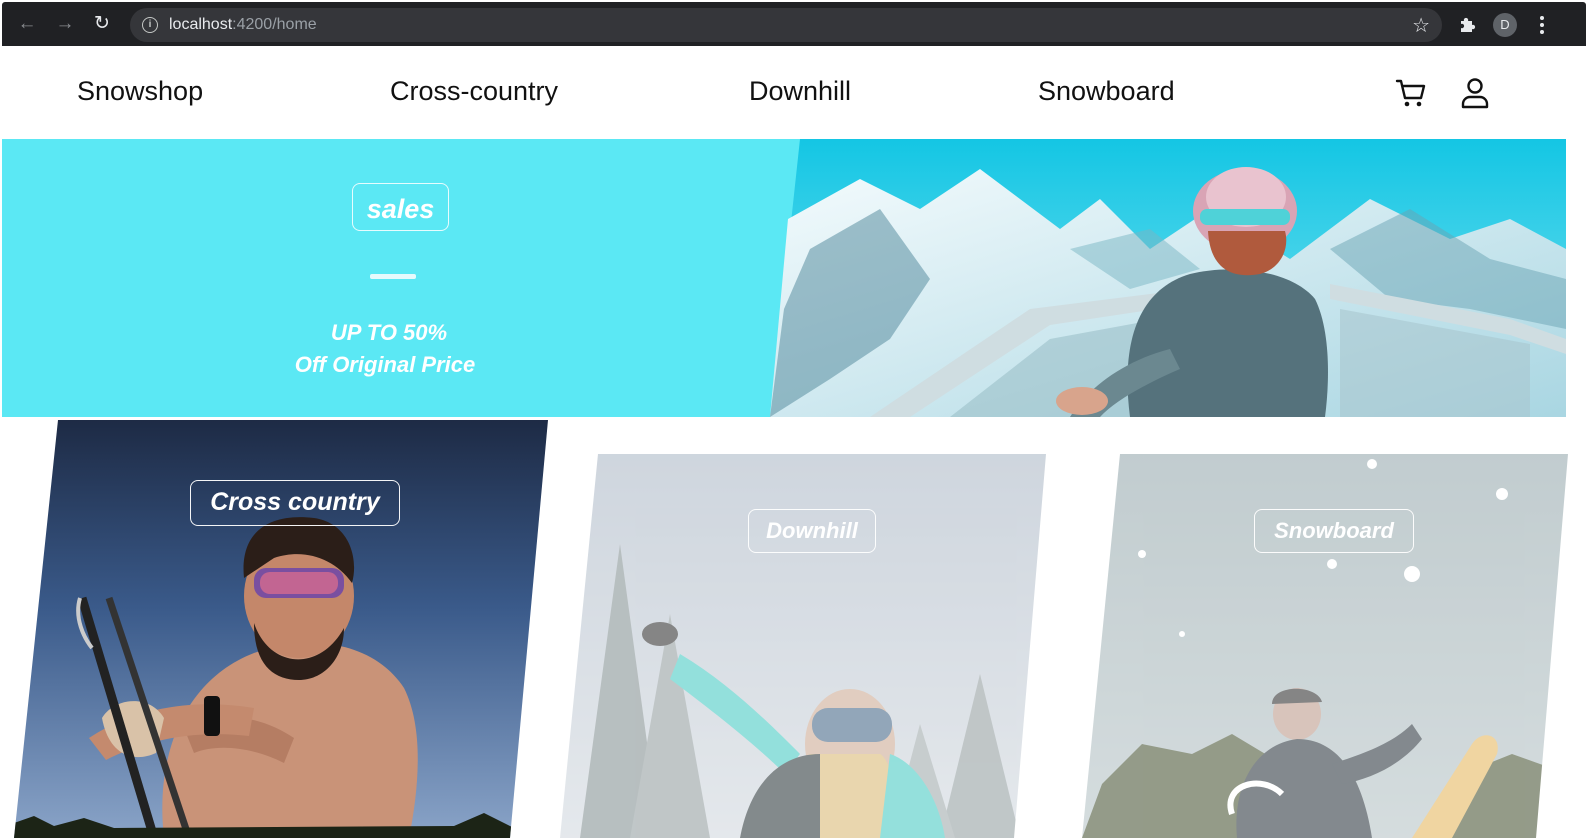 The height and width of the screenshot is (838, 1588). Describe the element at coordinates (140, 91) in the screenshot. I see `brand-link: Snowshop` at that location.